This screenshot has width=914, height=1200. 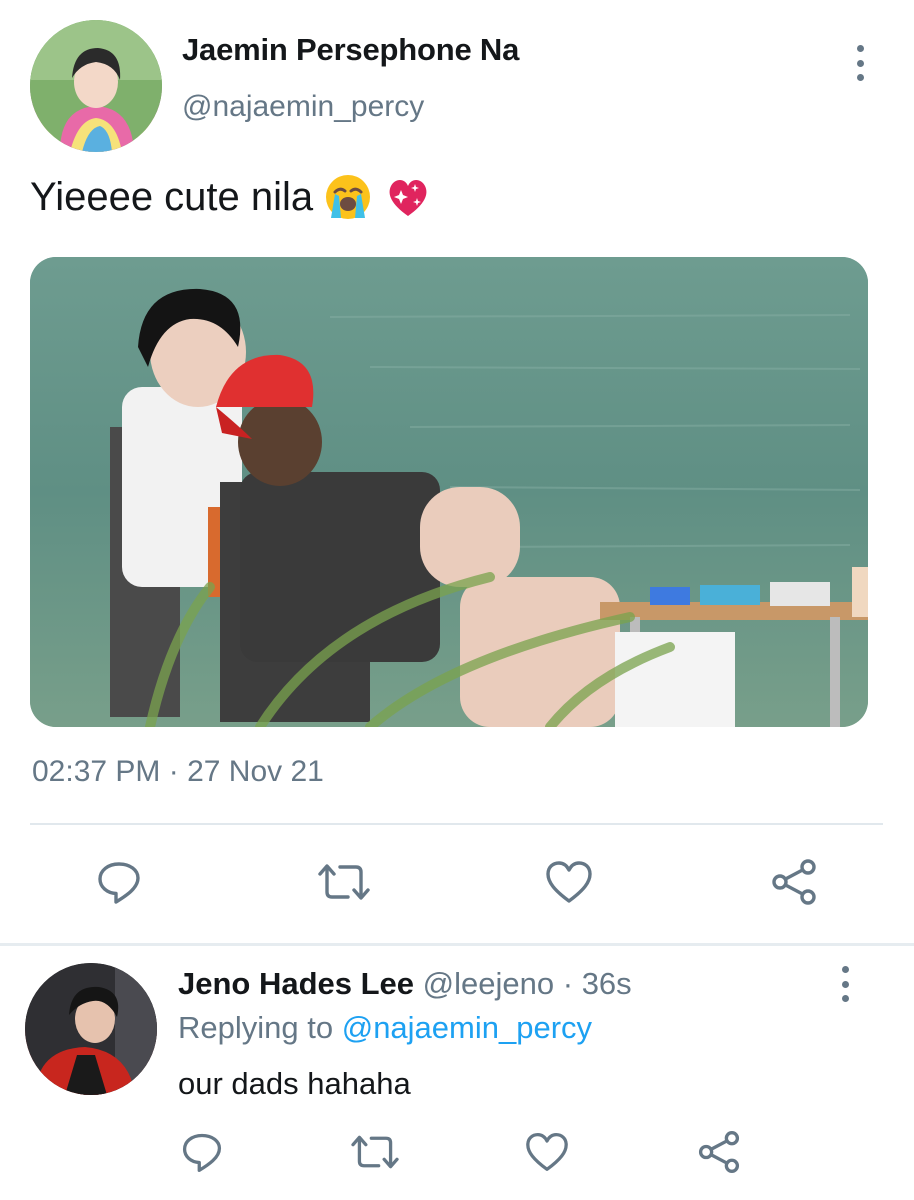 I want to click on more-options-icon, so click(x=860, y=63).